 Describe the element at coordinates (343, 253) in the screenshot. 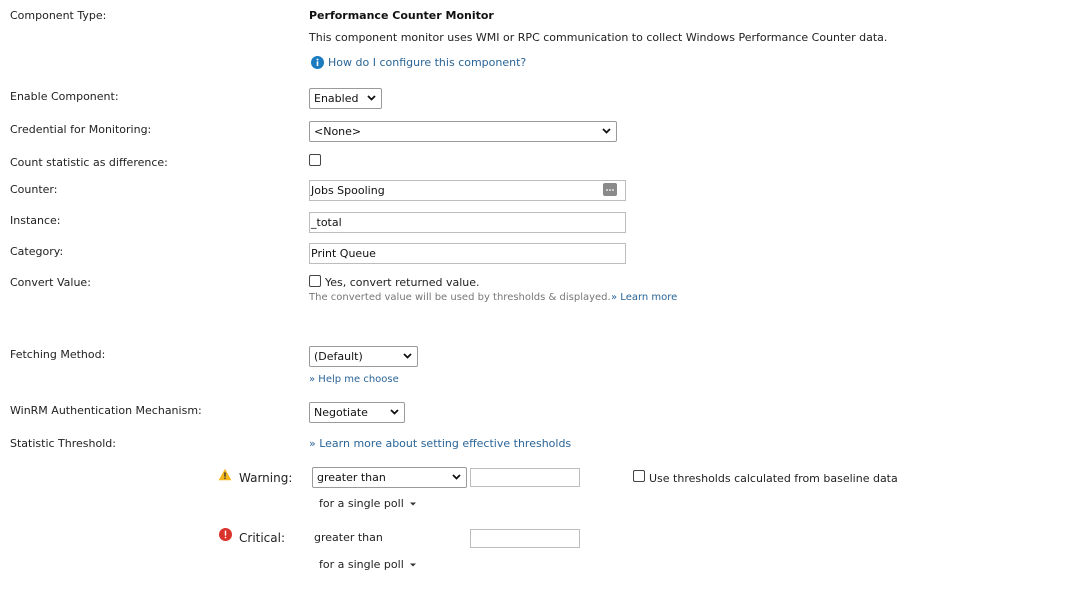

I see `category-value: Print Queue` at that location.